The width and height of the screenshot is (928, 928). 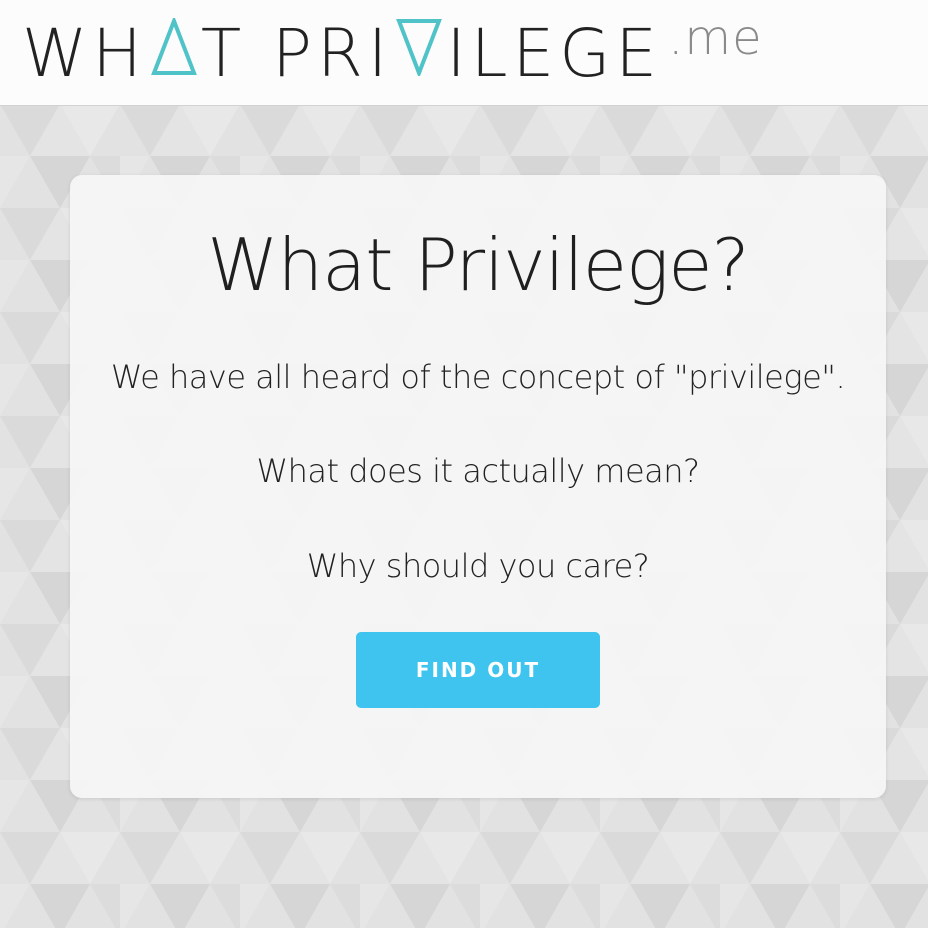 What do you see at coordinates (478, 670) in the screenshot?
I see `find-out-button: FIND OUT` at bounding box center [478, 670].